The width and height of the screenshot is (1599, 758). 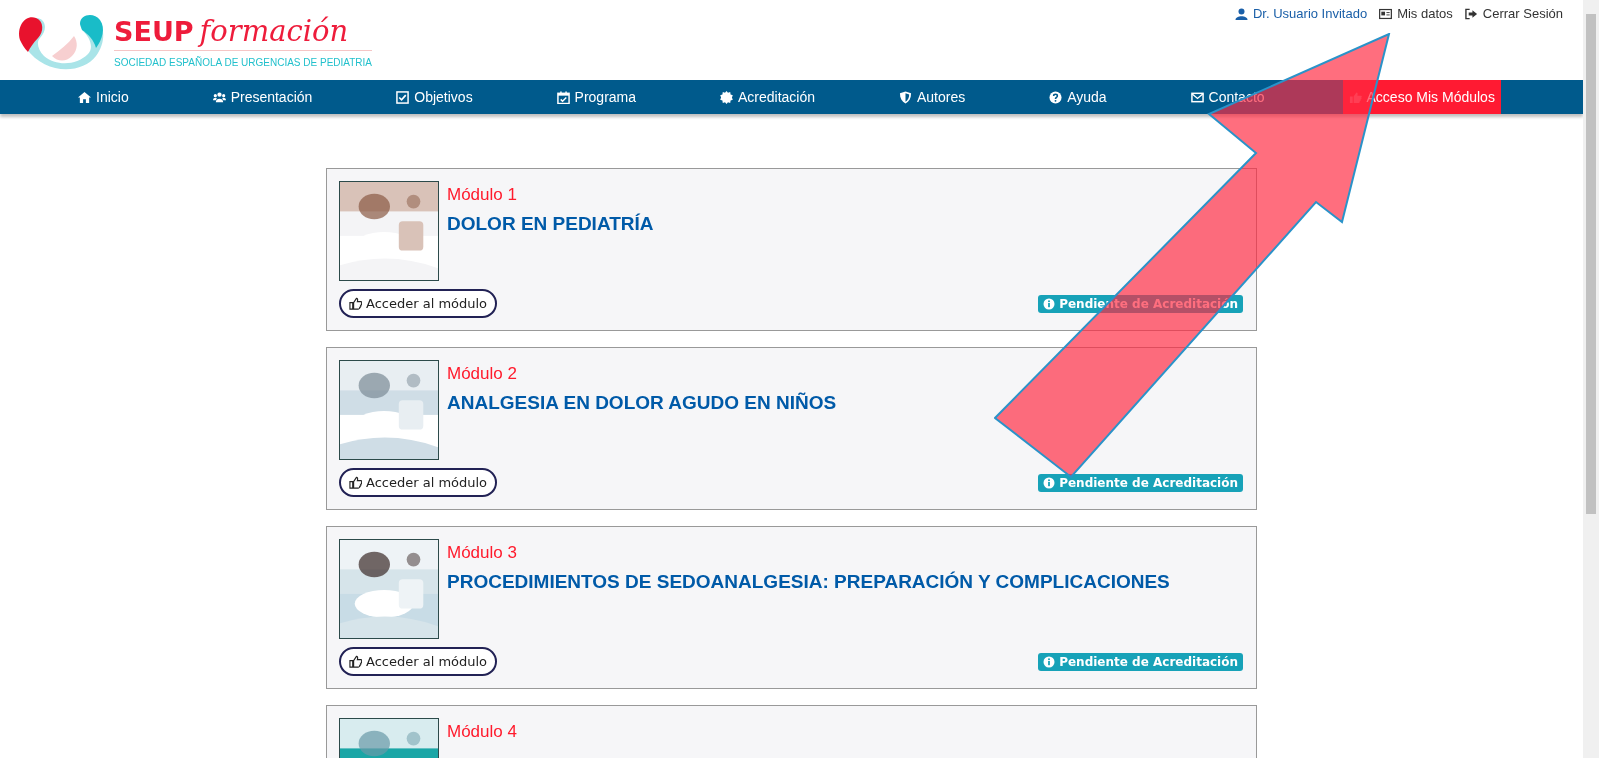 I want to click on id-card-icon, so click(x=1386, y=13).